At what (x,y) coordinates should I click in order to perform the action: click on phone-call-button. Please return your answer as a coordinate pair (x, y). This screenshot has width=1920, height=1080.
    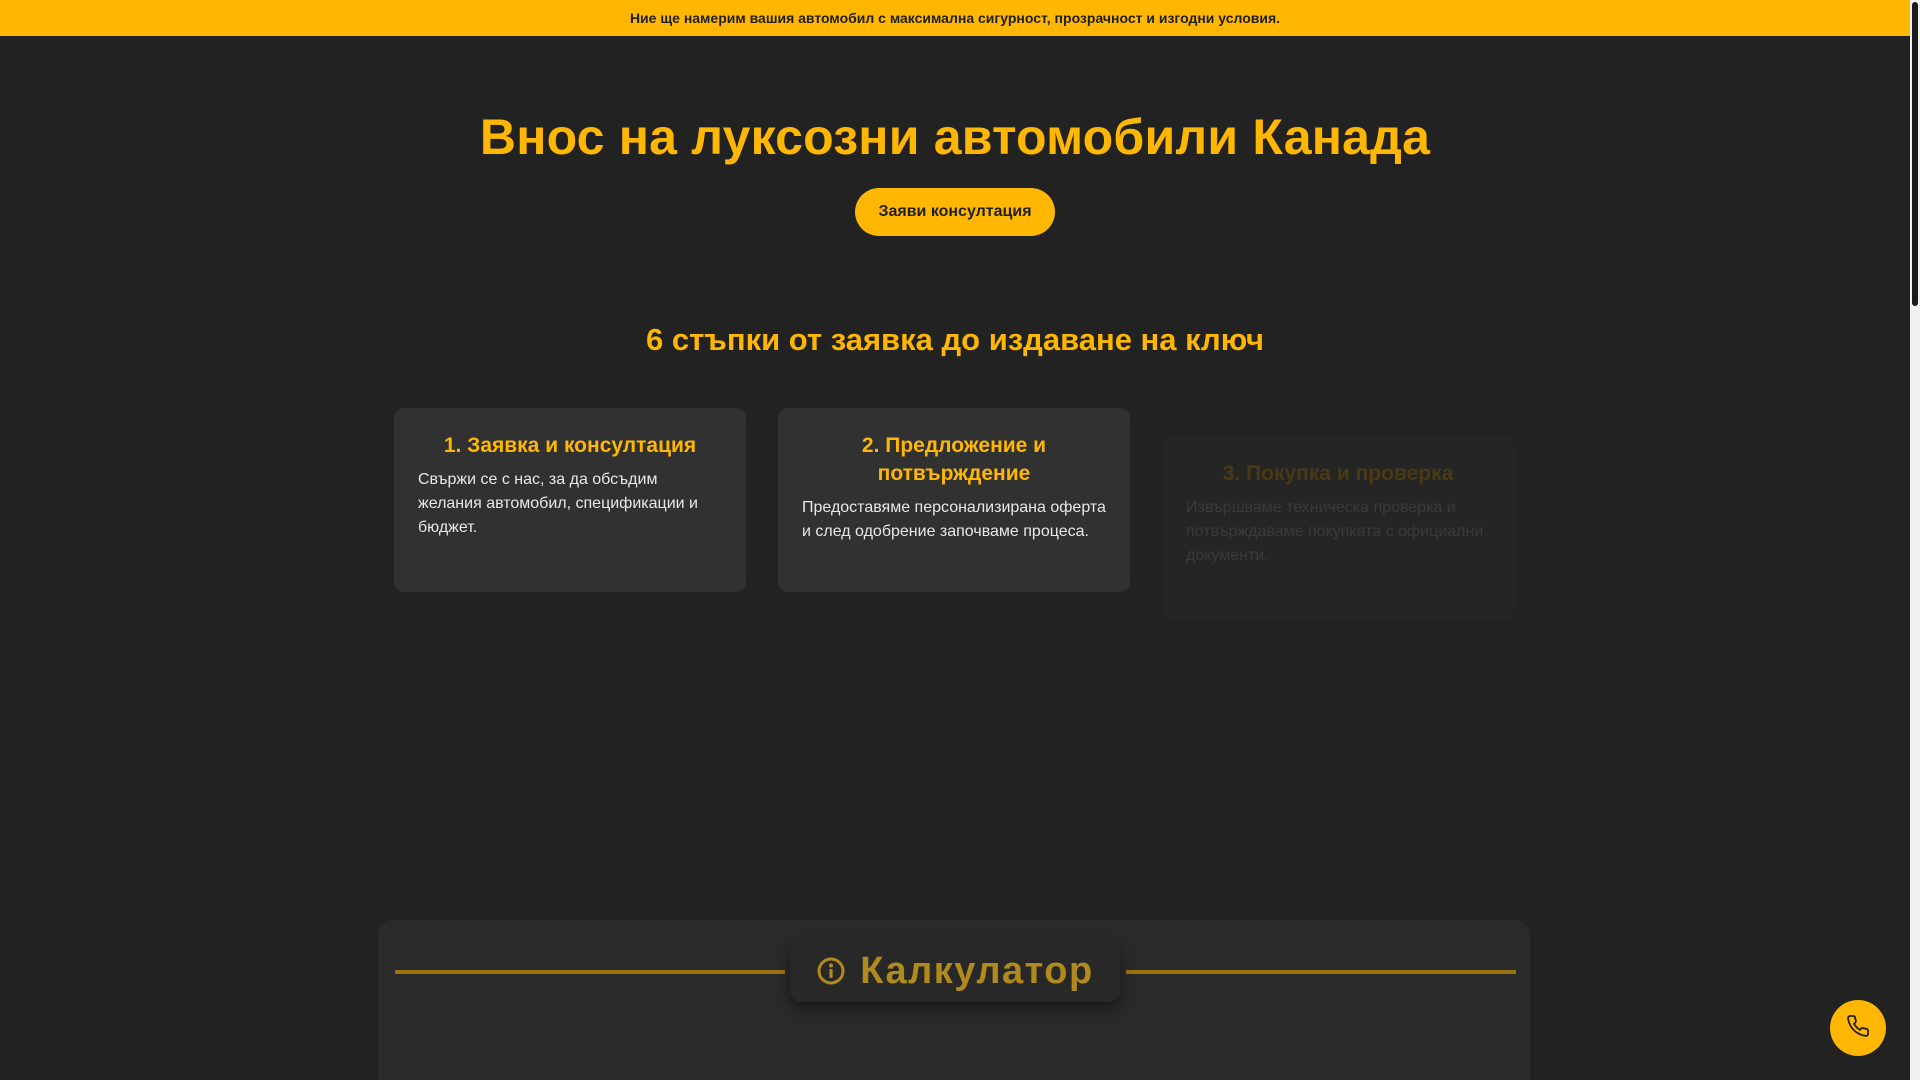
    Looking at the image, I should click on (1858, 1028).